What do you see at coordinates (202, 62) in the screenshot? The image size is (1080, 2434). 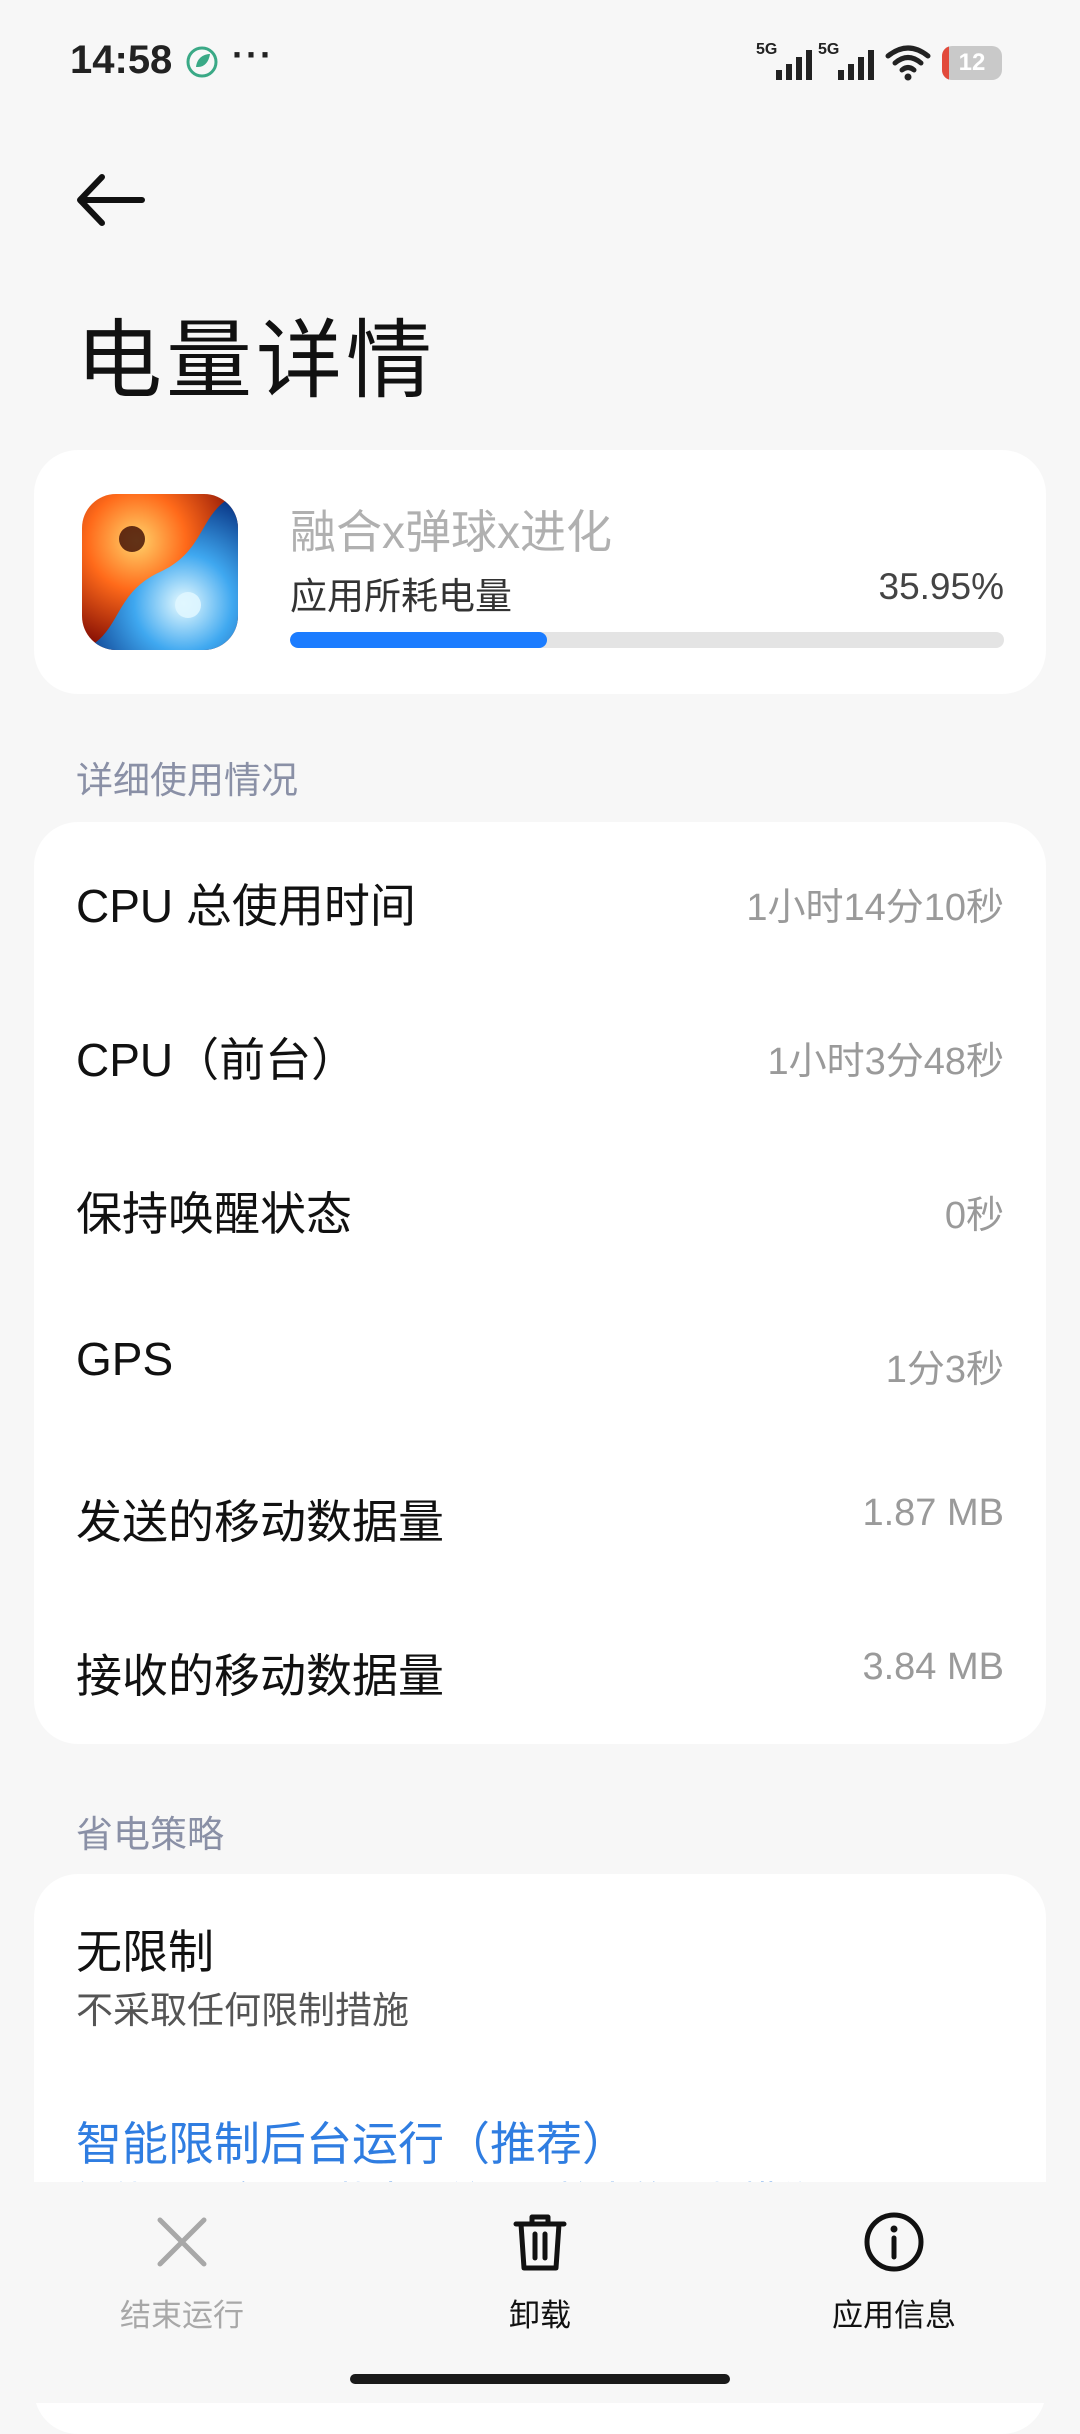 I see `leaf-icon` at bounding box center [202, 62].